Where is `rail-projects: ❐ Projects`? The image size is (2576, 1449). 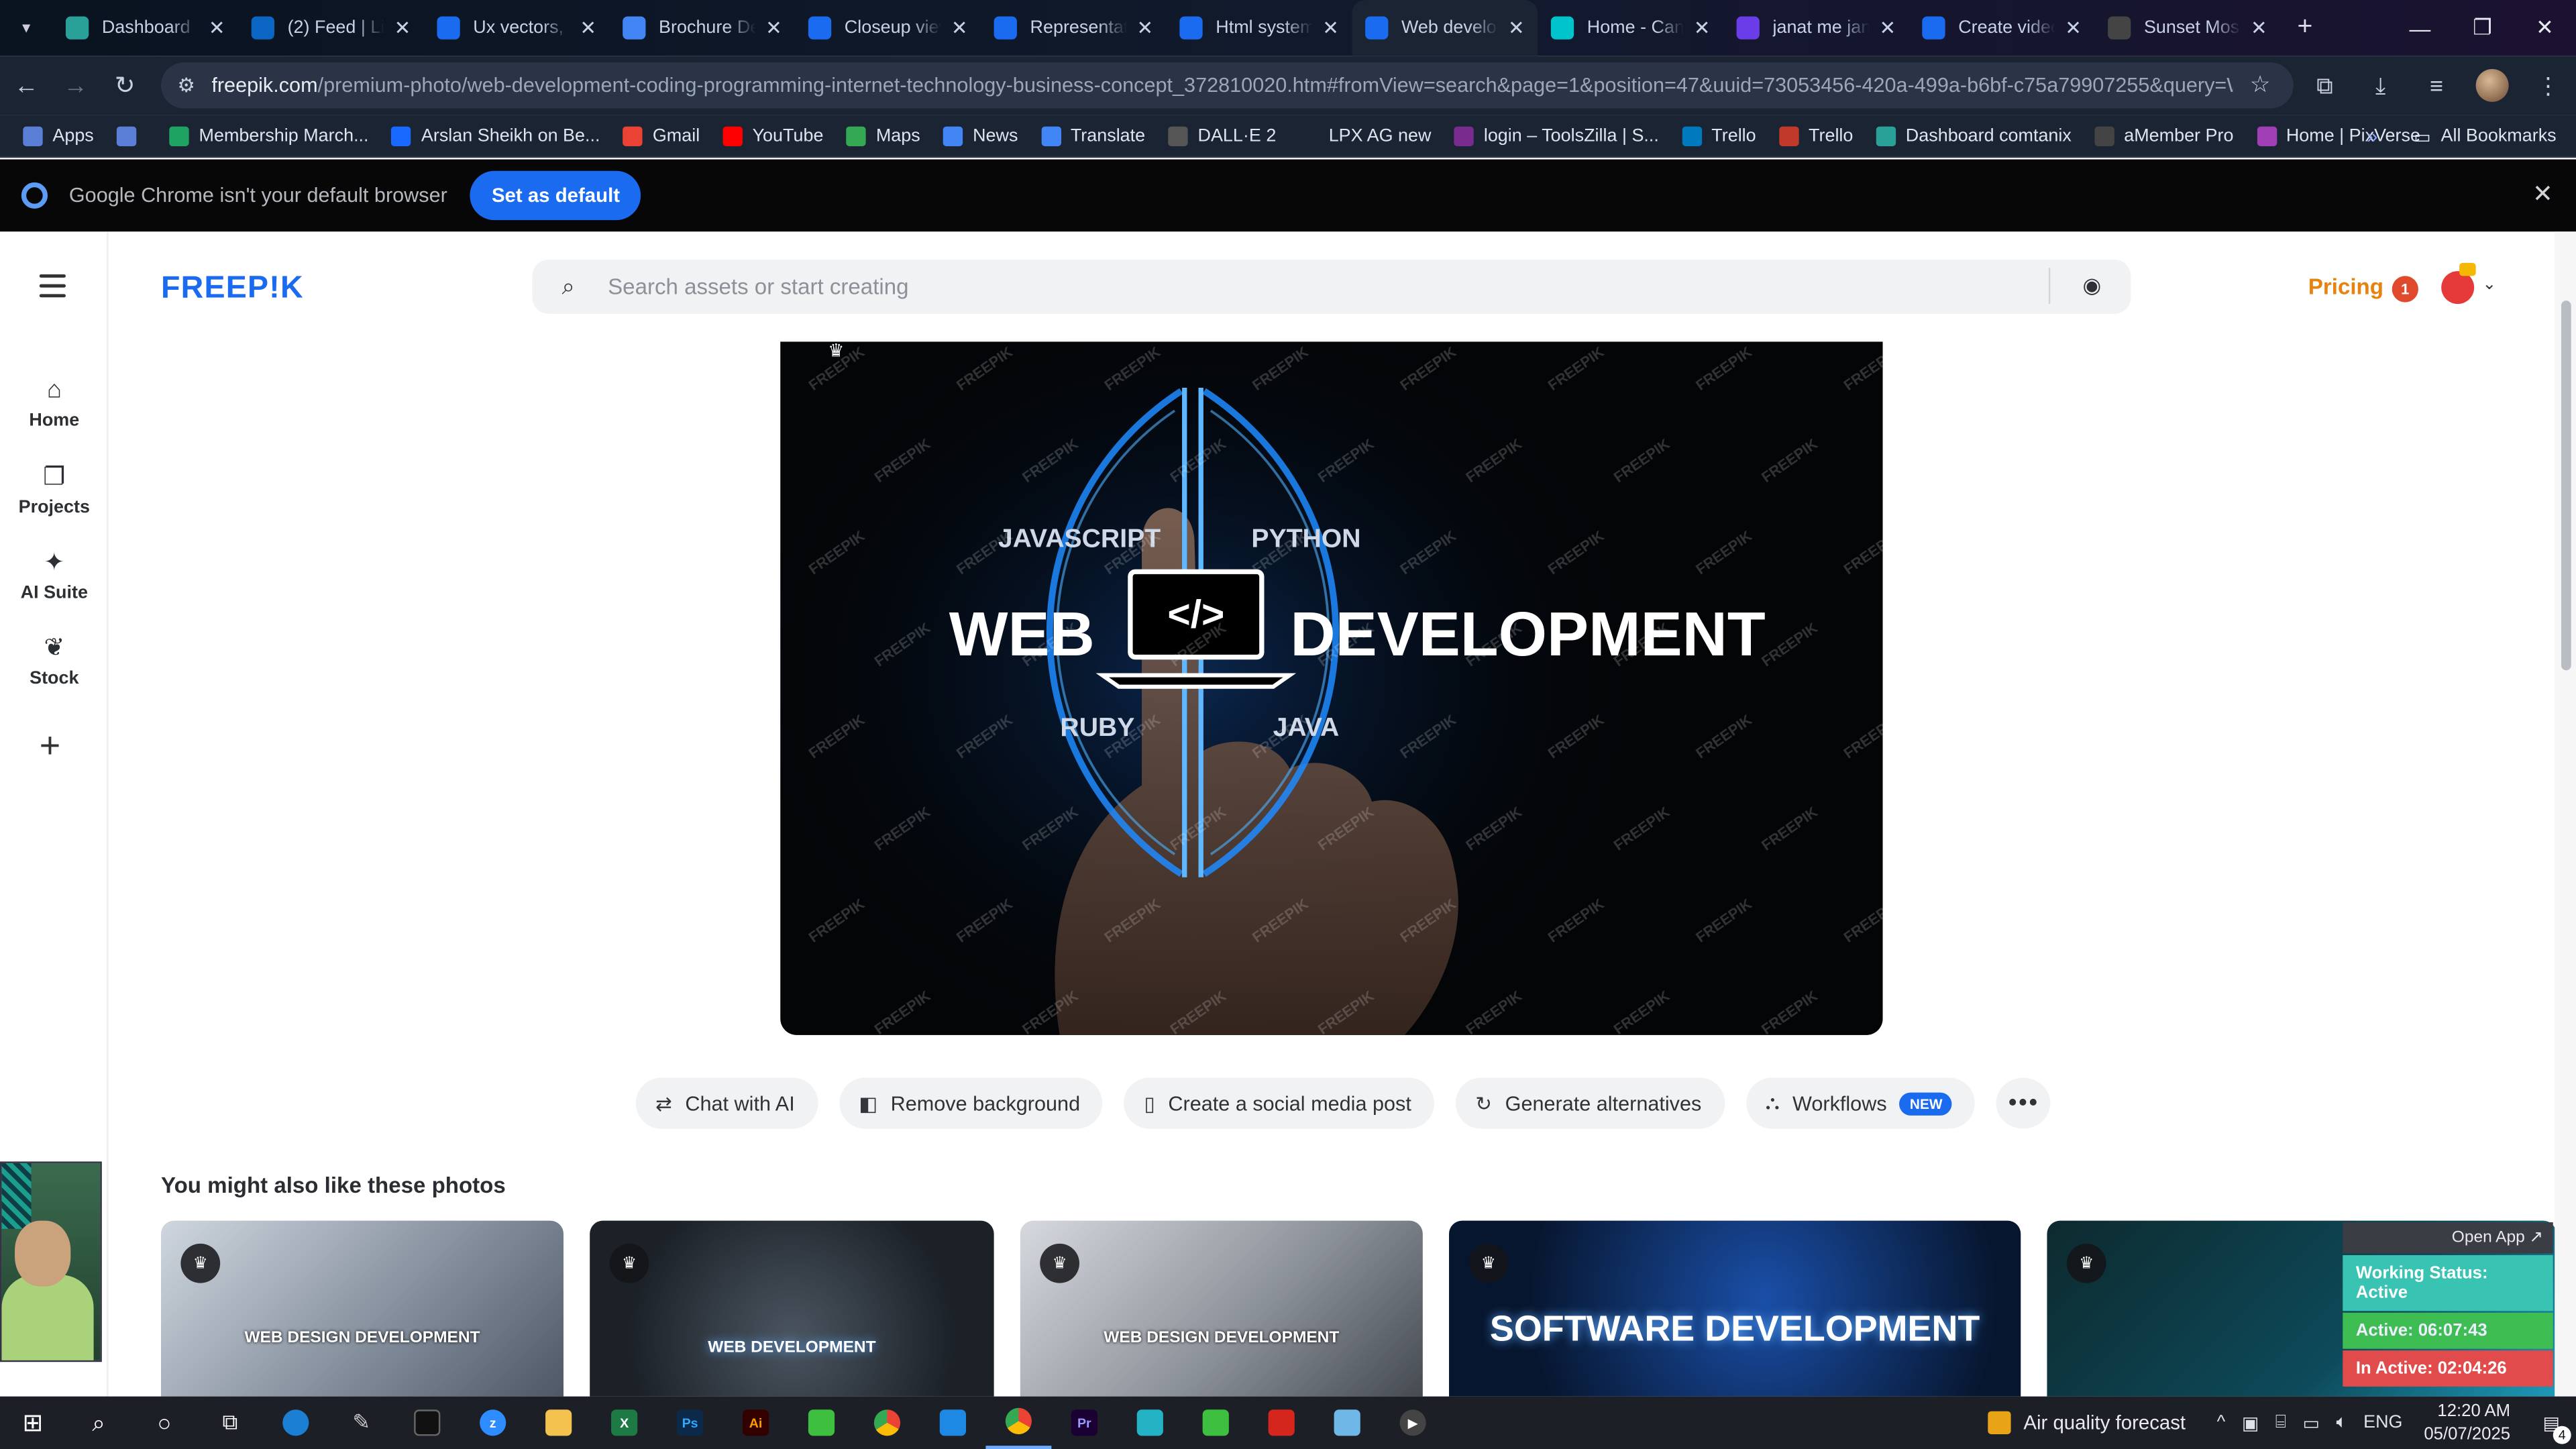 rail-projects: ❐ Projects is located at coordinates (54, 490).